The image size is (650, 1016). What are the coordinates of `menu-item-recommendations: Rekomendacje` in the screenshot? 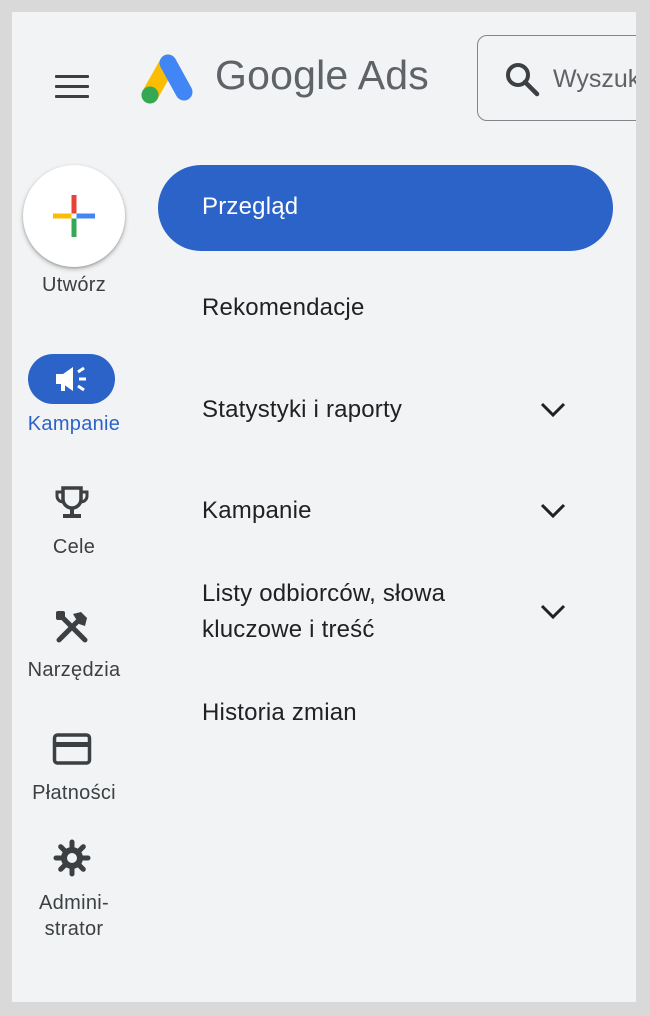 It's located at (283, 308).